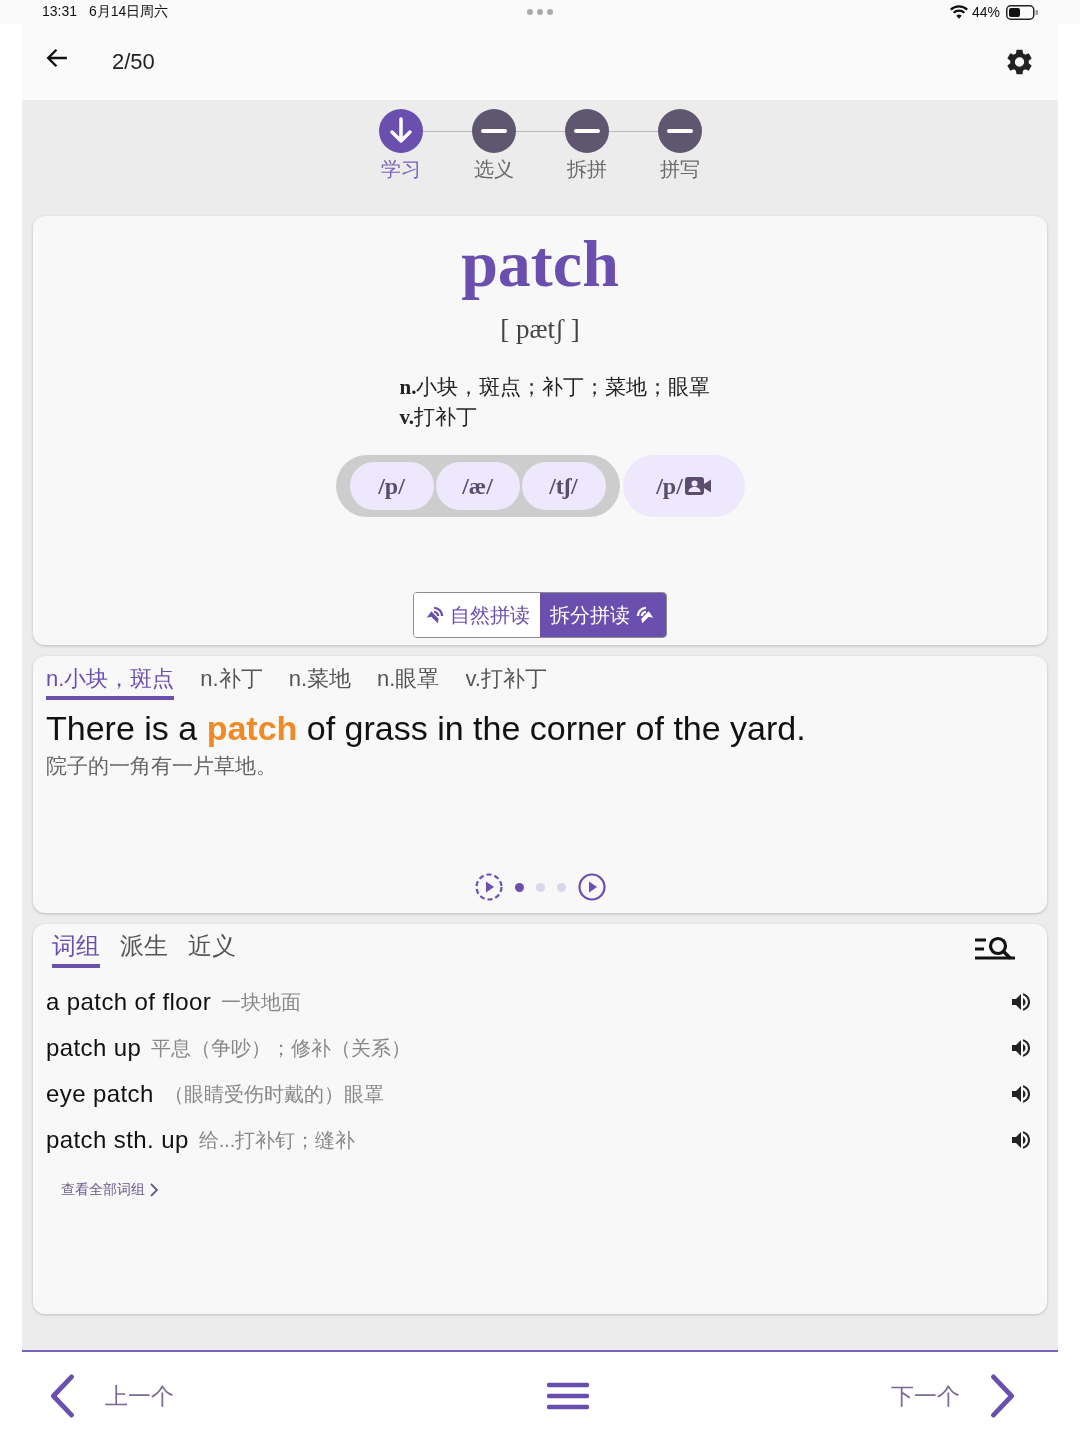 Image resolution: width=1080 pixels, height=1440 pixels. What do you see at coordinates (1022, 12) in the screenshot?
I see `battery-icon` at bounding box center [1022, 12].